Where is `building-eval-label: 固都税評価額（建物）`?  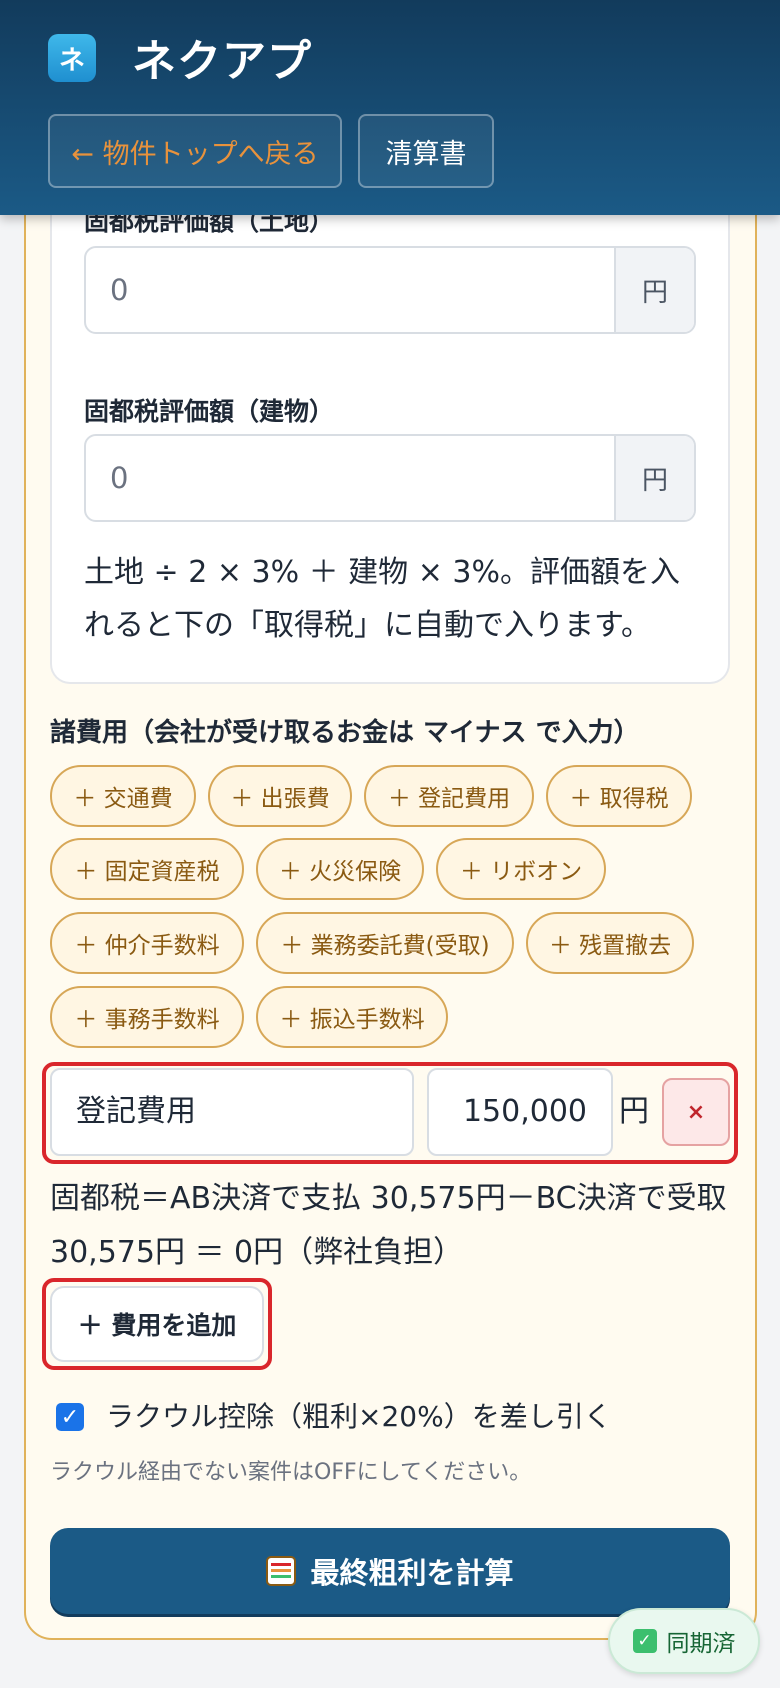 building-eval-label: 固都税評価額（建物） is located at coordinates (209, 411).